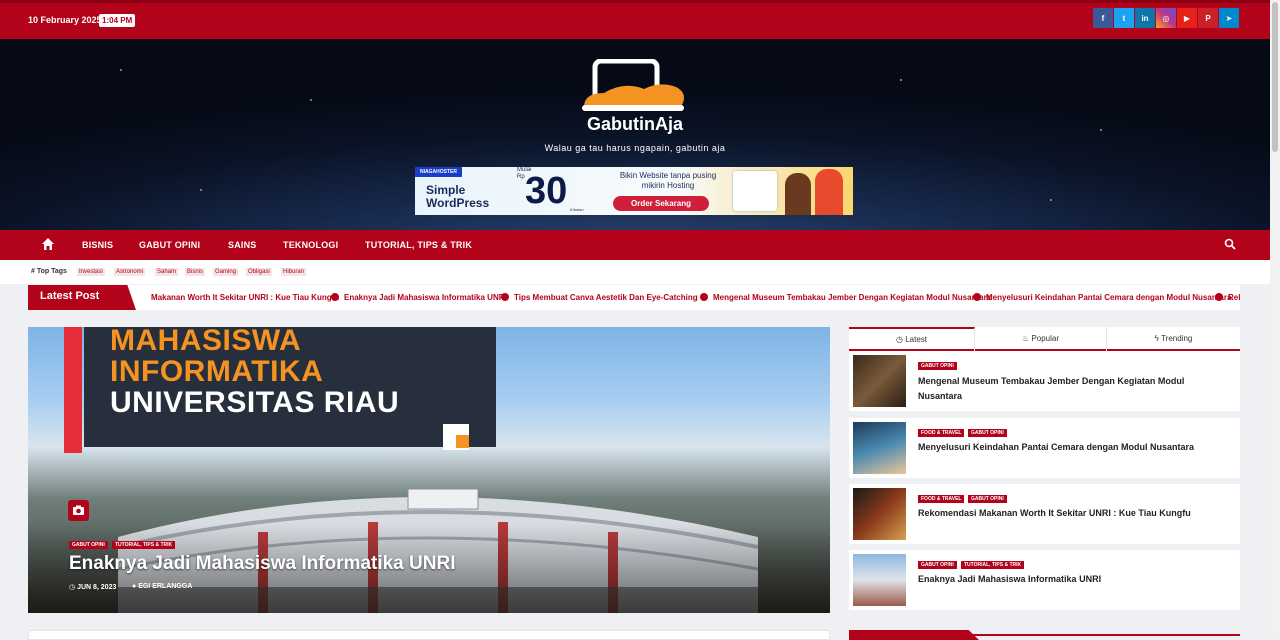 The width and height of the screenshot is (1280, 640). I want to click on featured-post-title: Enaknya Jadi Mahasiswa Informatika UNRI, so click(262, 564).